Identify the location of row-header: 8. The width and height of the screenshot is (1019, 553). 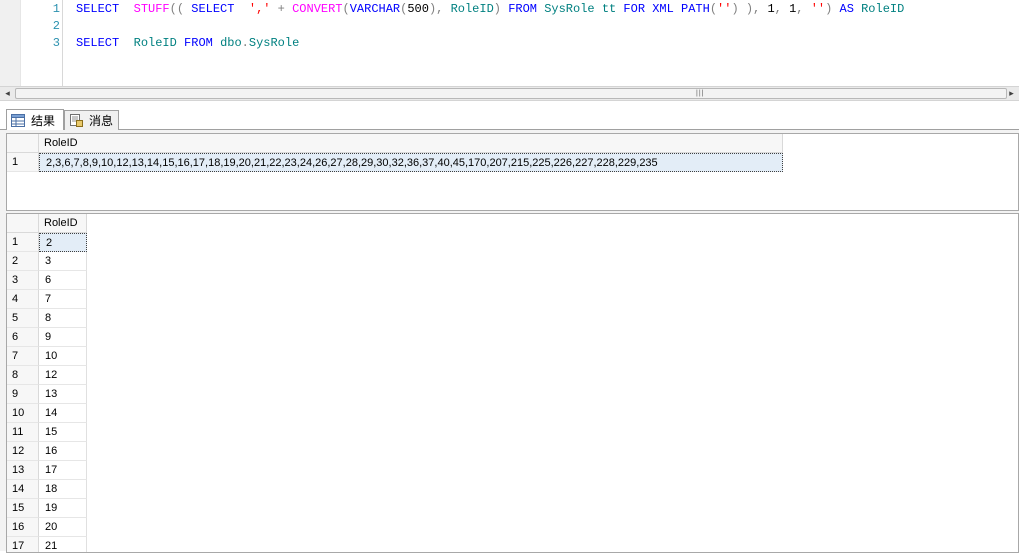
(23, 375).